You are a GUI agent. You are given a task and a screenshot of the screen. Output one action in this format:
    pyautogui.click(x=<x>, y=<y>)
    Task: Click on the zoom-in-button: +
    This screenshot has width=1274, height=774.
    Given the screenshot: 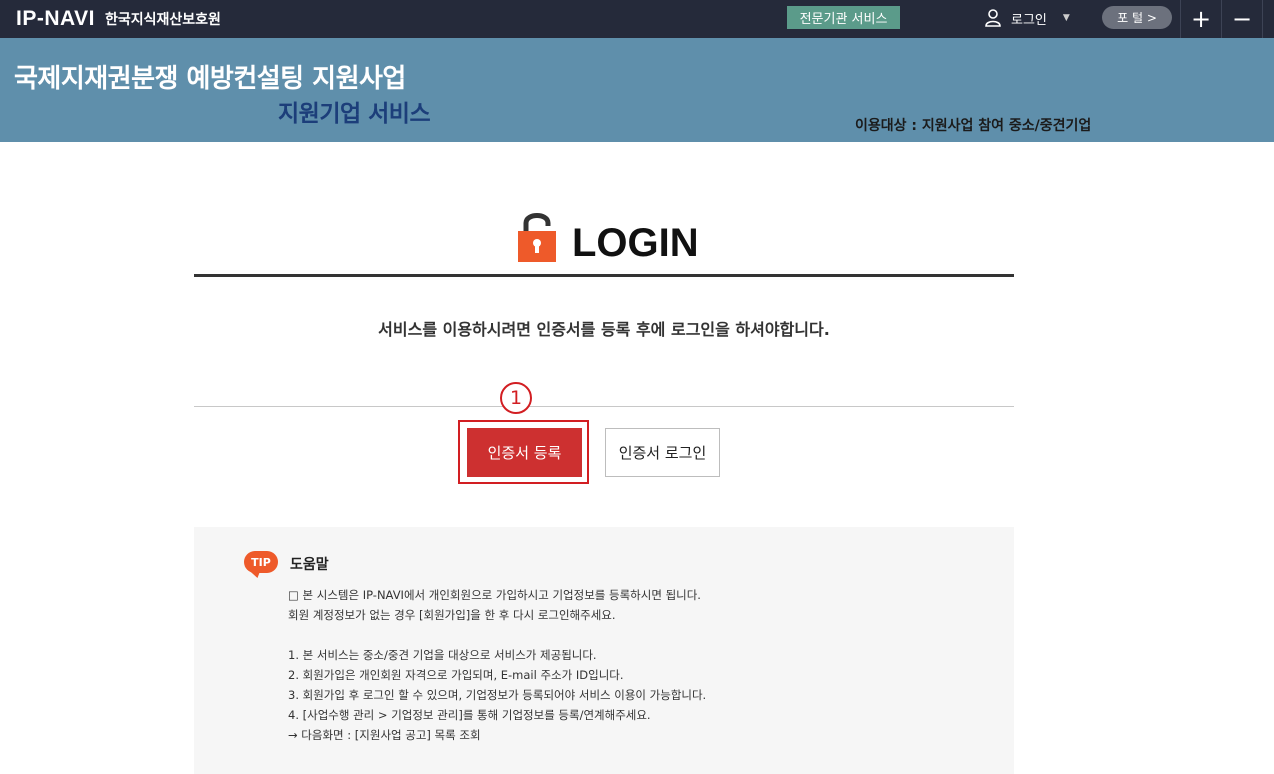 What is the action you would take?
    pyautogui.click(x=1201, y=19)
    